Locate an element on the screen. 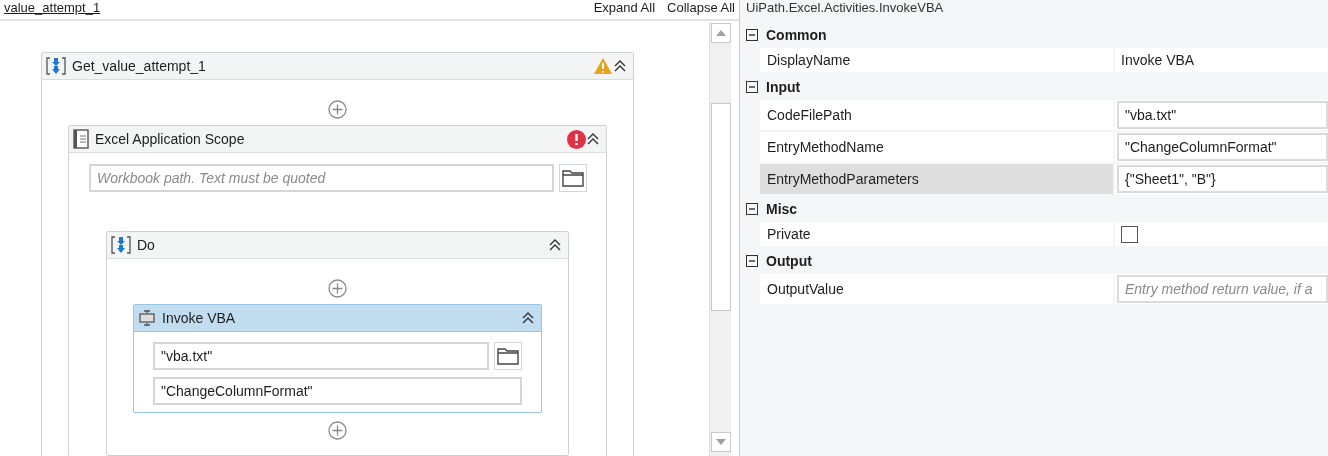 This screenshot has width=1328, height=456. property-input: "vba.txt" is located at coordinates (1222, 115).